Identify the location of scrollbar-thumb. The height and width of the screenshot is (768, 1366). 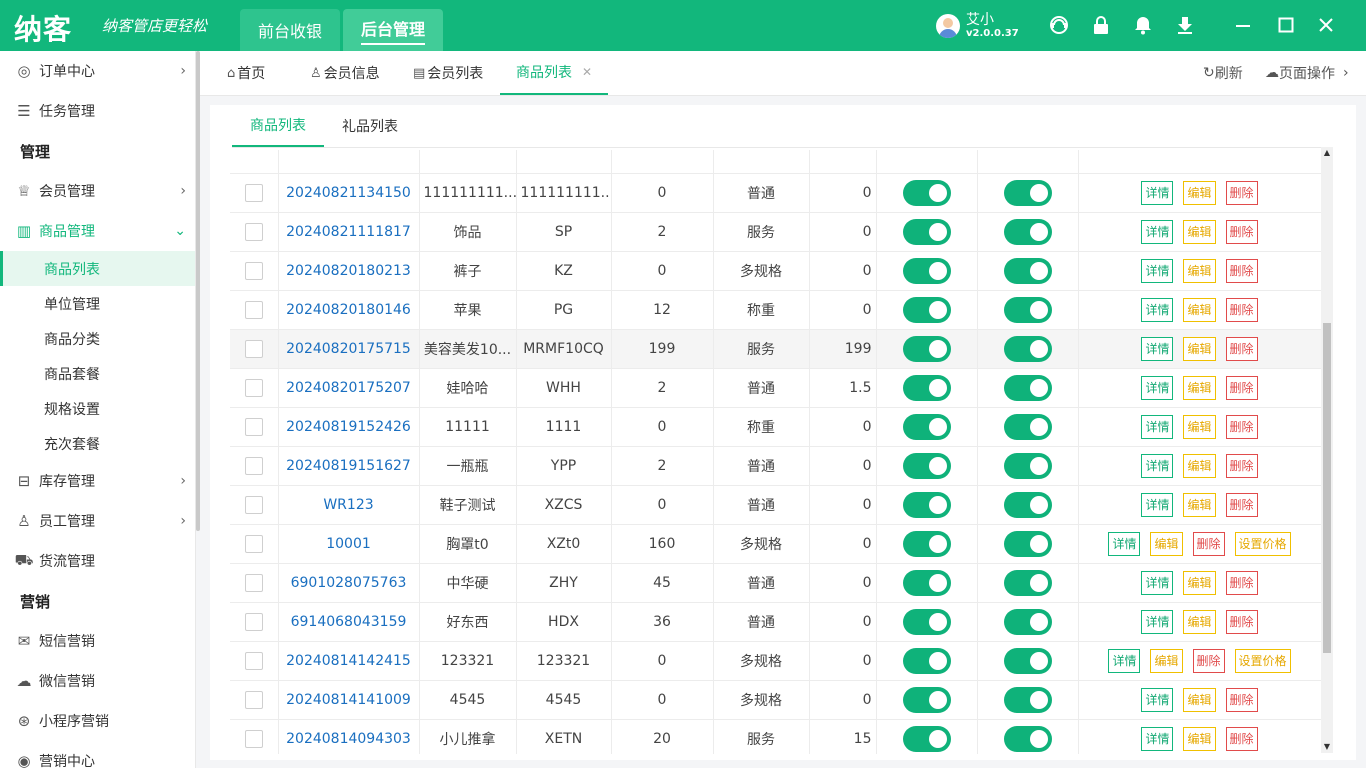
(1327, 488).